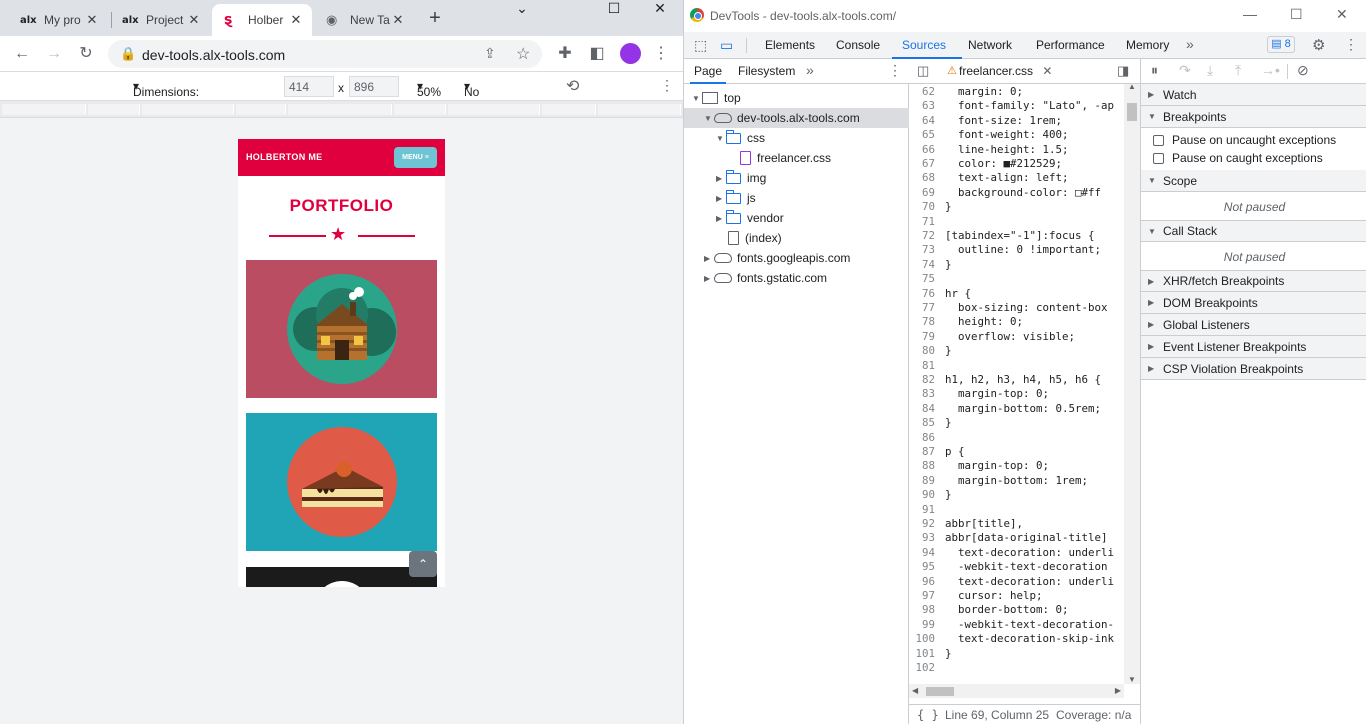  Describe the element at coordinates (1147, 45) in the screenshot. I see `tab-memory: Memory` at that location.